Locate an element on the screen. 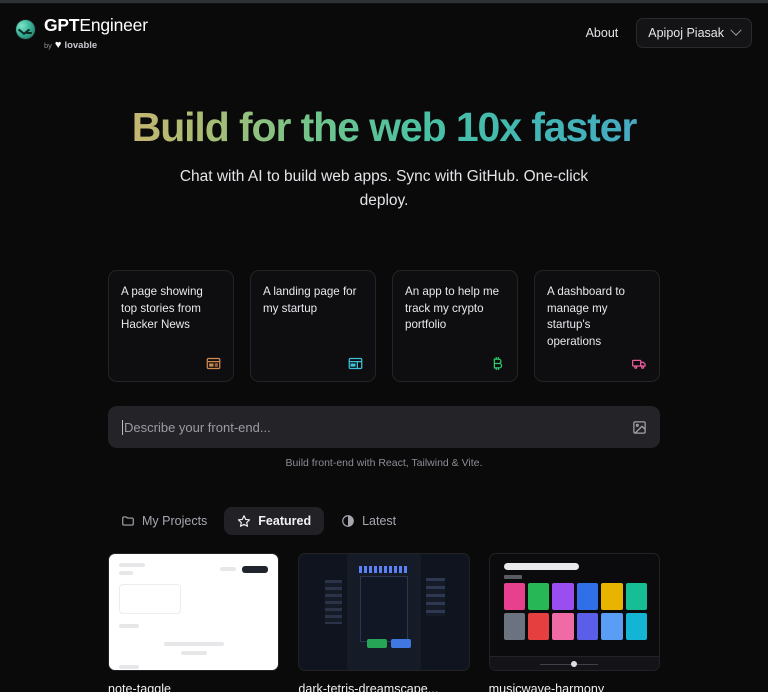  tab-latest: Latest is located at coordinates (368, 521).